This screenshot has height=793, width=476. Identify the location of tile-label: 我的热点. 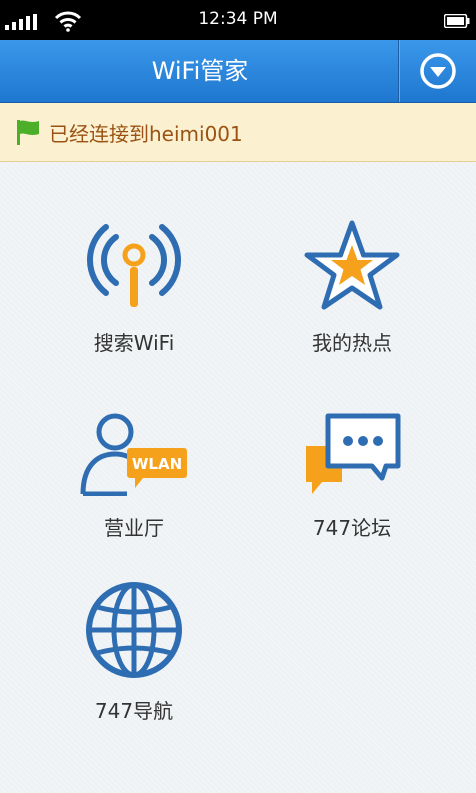
(352, 343).